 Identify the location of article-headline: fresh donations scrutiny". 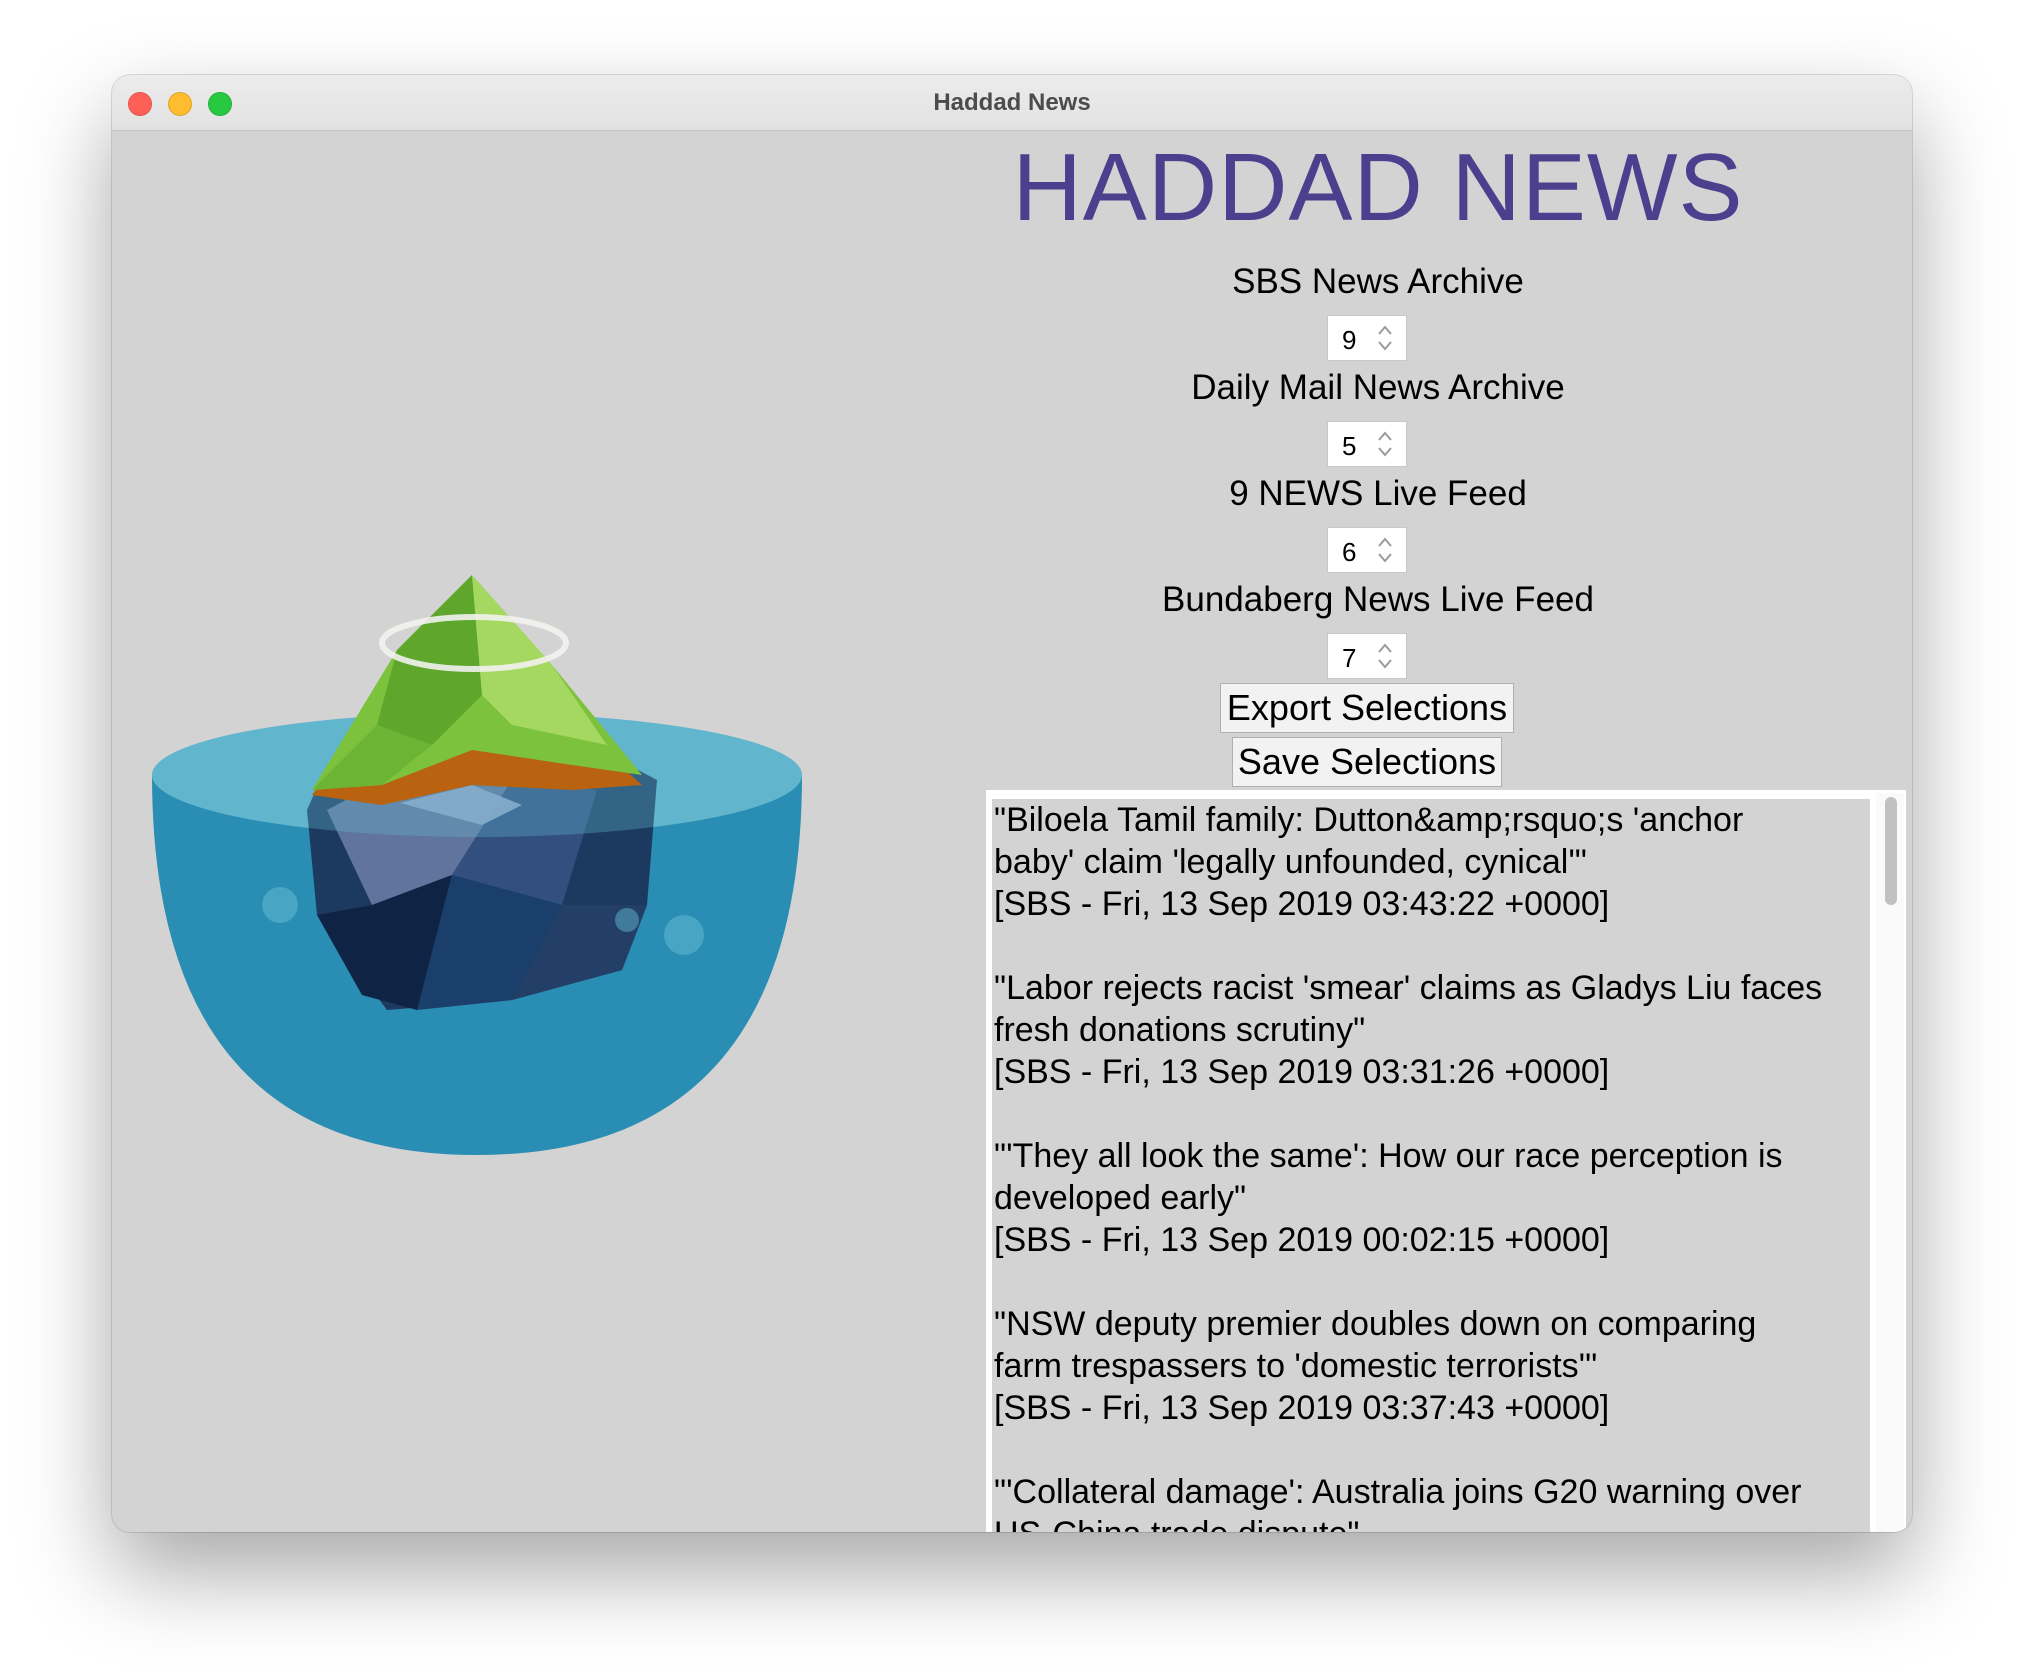
(1180, 1030).